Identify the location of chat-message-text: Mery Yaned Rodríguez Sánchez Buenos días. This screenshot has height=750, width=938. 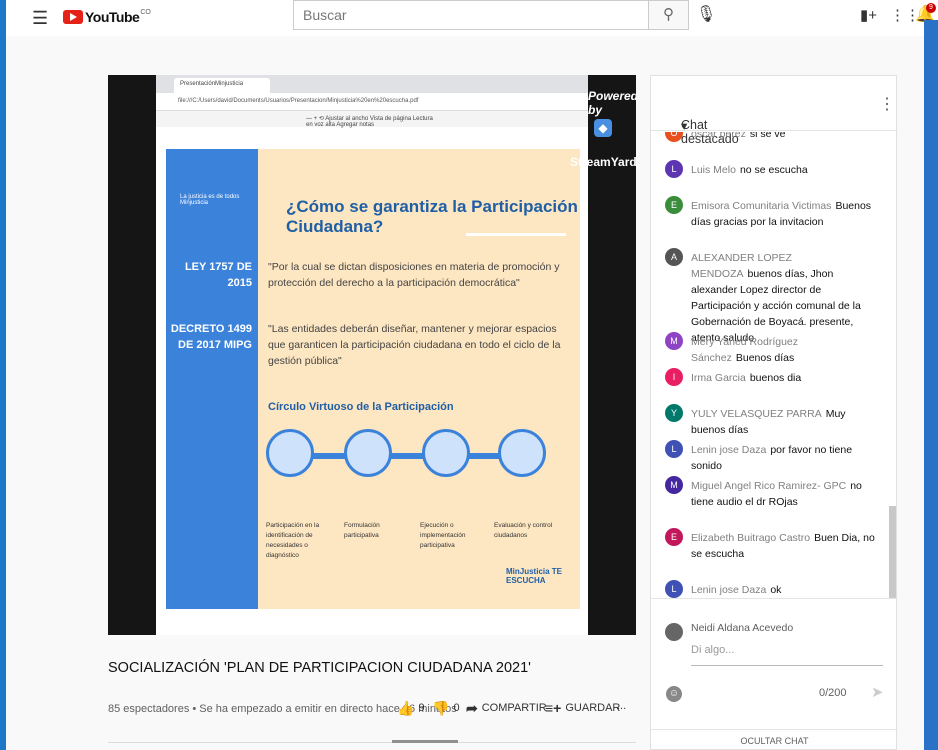
(783, 350).